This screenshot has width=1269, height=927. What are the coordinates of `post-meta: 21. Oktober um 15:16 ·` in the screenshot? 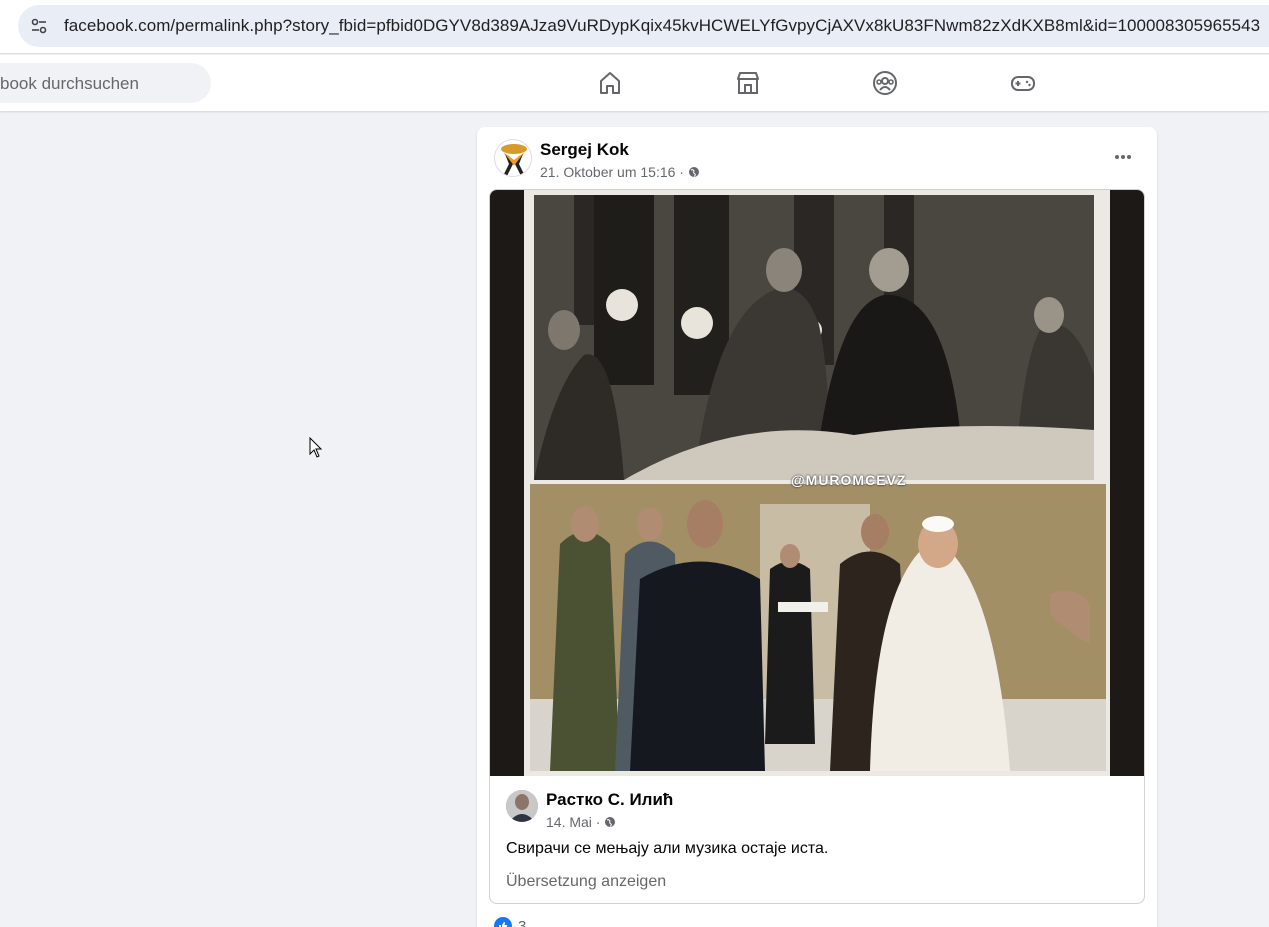 It's located at (620, 172).